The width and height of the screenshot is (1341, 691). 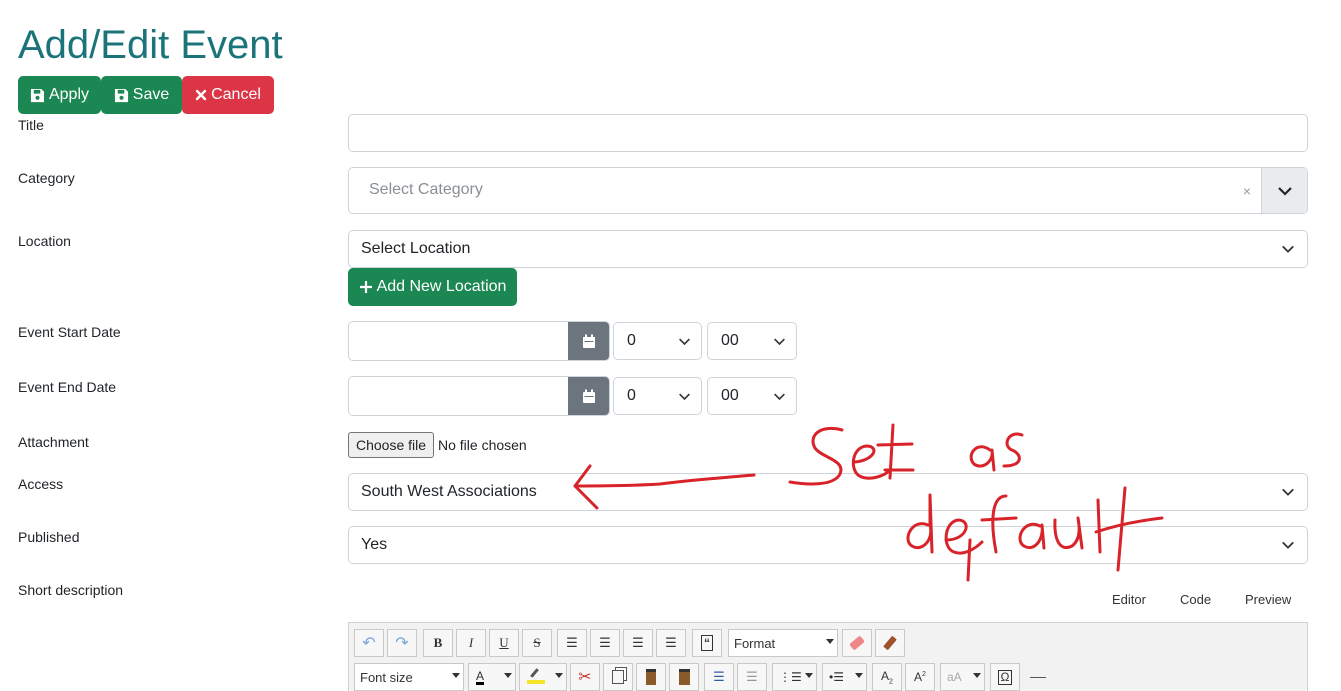 I want to click on text-color-icon: A, so click(x=480, y=676).